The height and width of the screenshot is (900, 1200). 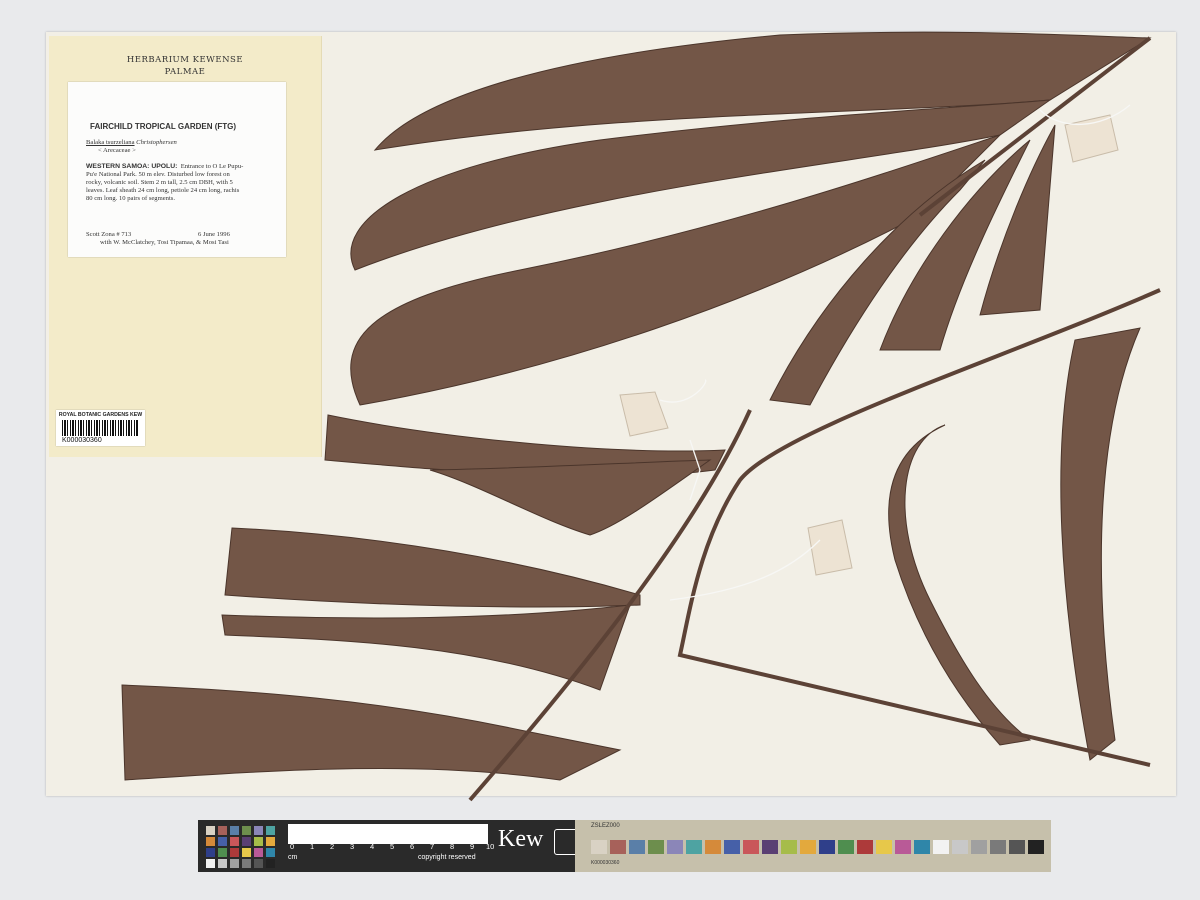 What do you see at coordinates (372, 846) in the screenshot?
I see `ruler-number: 4` at bounding box center [372, 846].